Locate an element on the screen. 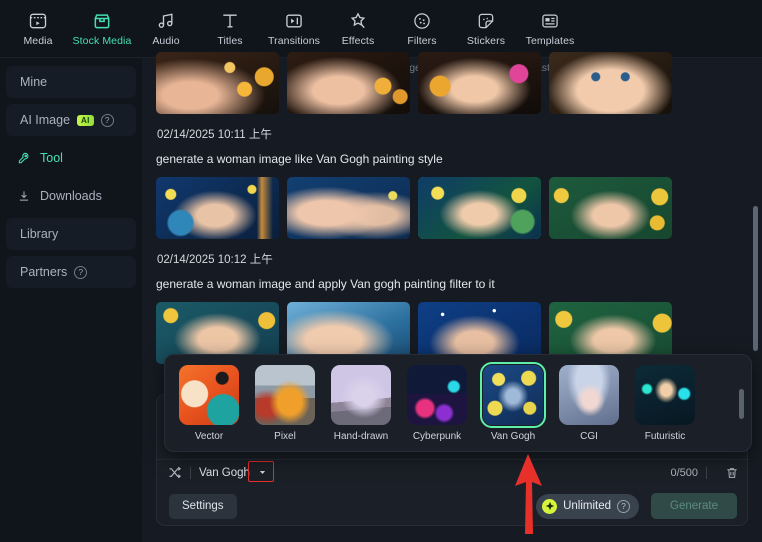 This screenshot has height=542, width=762. style-option-cgi: CGI is located at coordinates (589, 403).